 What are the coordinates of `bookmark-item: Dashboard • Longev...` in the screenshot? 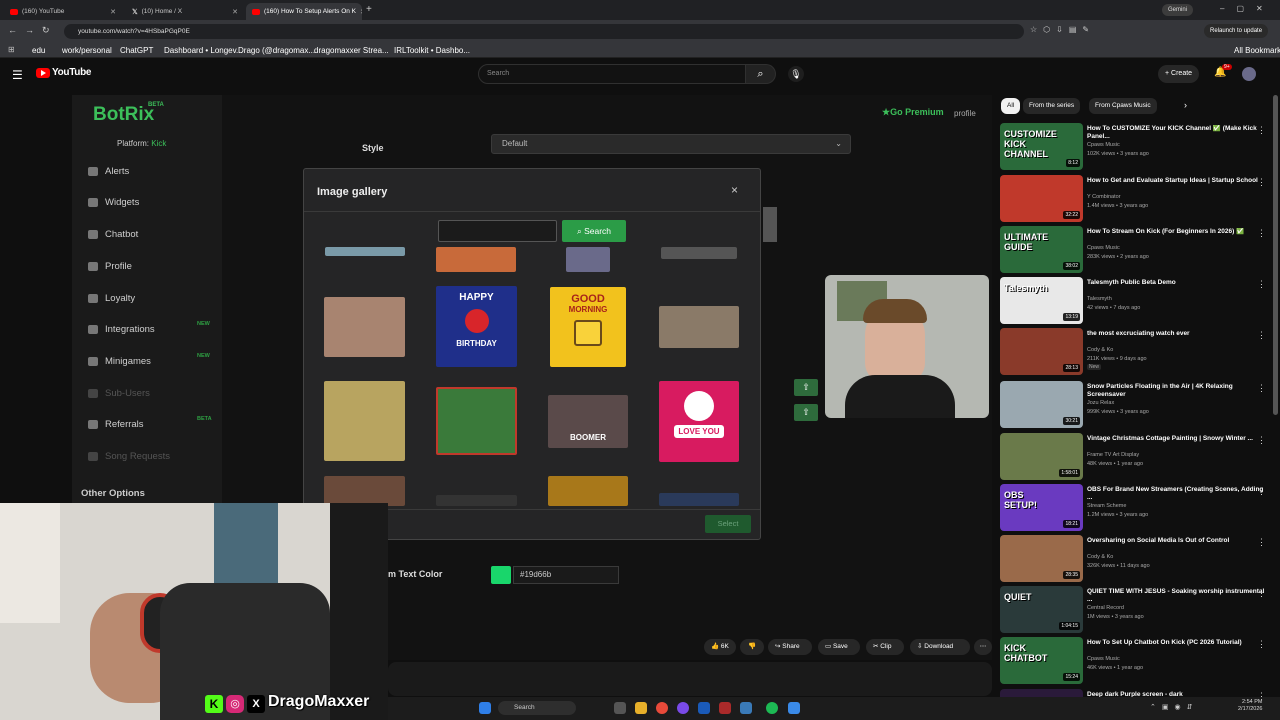 It's located at (203, 50).